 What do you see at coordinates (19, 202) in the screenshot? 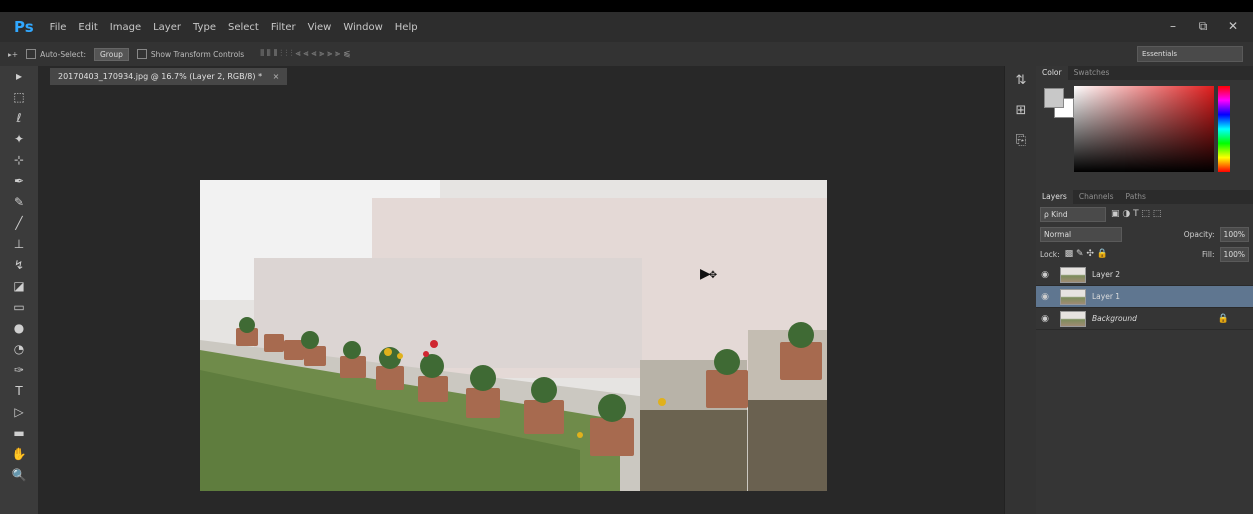
I see `healing-brush-tool-icon: ✎` at bounding box center [19, 202].